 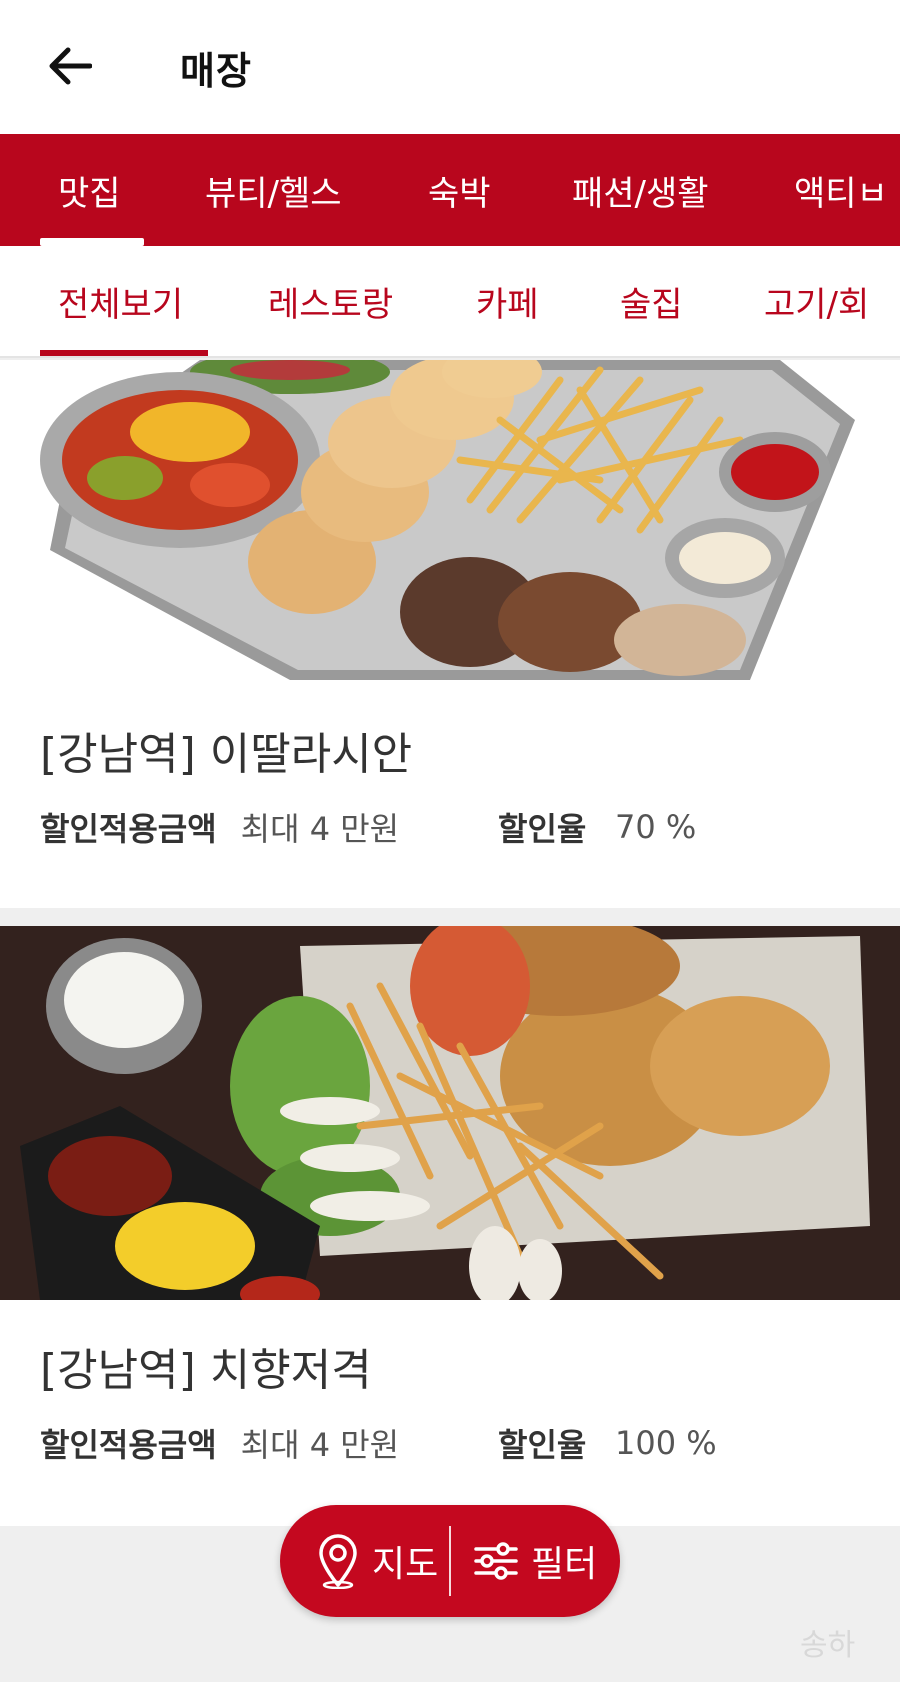 I want to click on tab-fashion-living: 패션/생활, so click(x=640, y=190).